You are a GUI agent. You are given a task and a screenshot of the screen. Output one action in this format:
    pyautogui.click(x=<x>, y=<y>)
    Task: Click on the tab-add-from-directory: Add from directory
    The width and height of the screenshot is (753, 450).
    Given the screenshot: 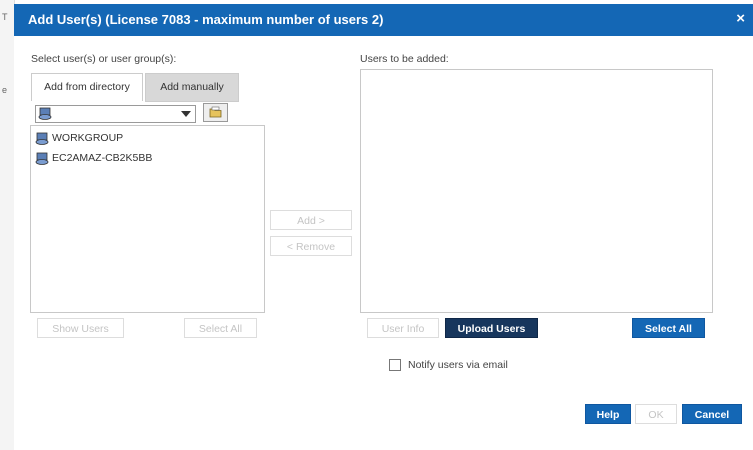 What is the action you would take?
    pyautogui.click(x=87, y=87)
    